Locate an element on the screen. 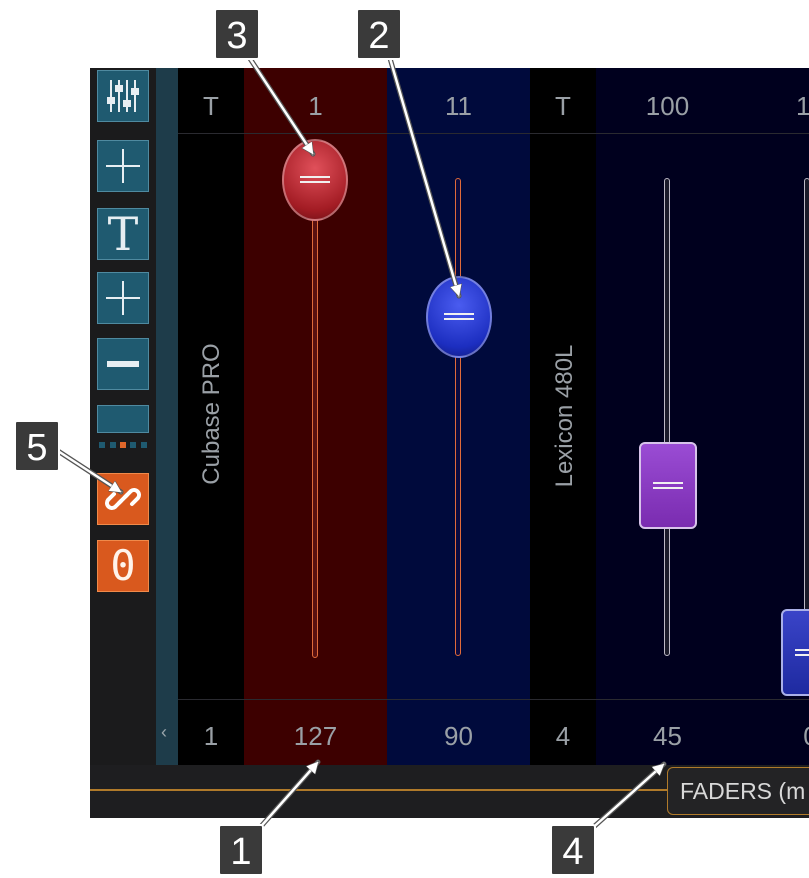 This screenshot has height=878, width=809. view-toggle-button is located at coordinates (123, 430).